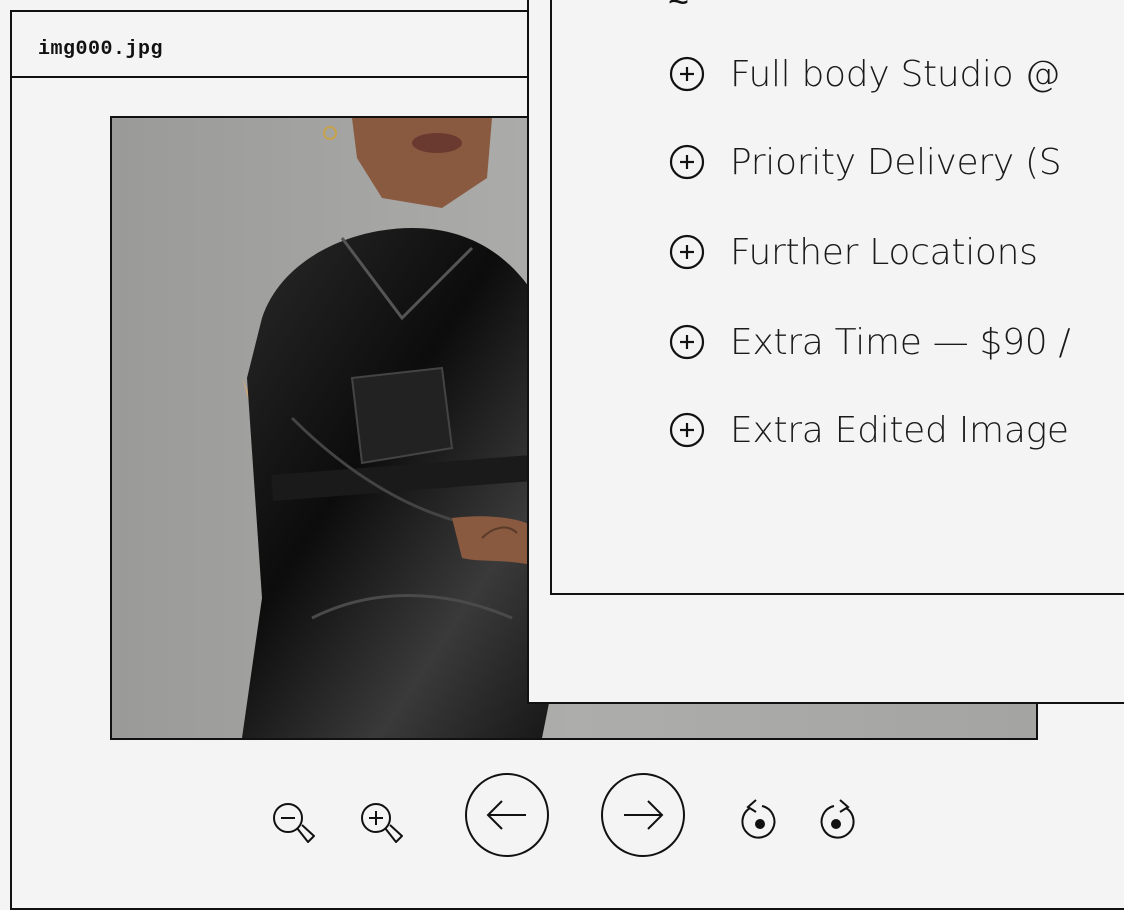 Image resolution: width=1124 pixels, height=910 pixels. Describe the element at coordinates (896, 162) in the screenshot. I see `addon-label: Priority Delivery (S` at that location.